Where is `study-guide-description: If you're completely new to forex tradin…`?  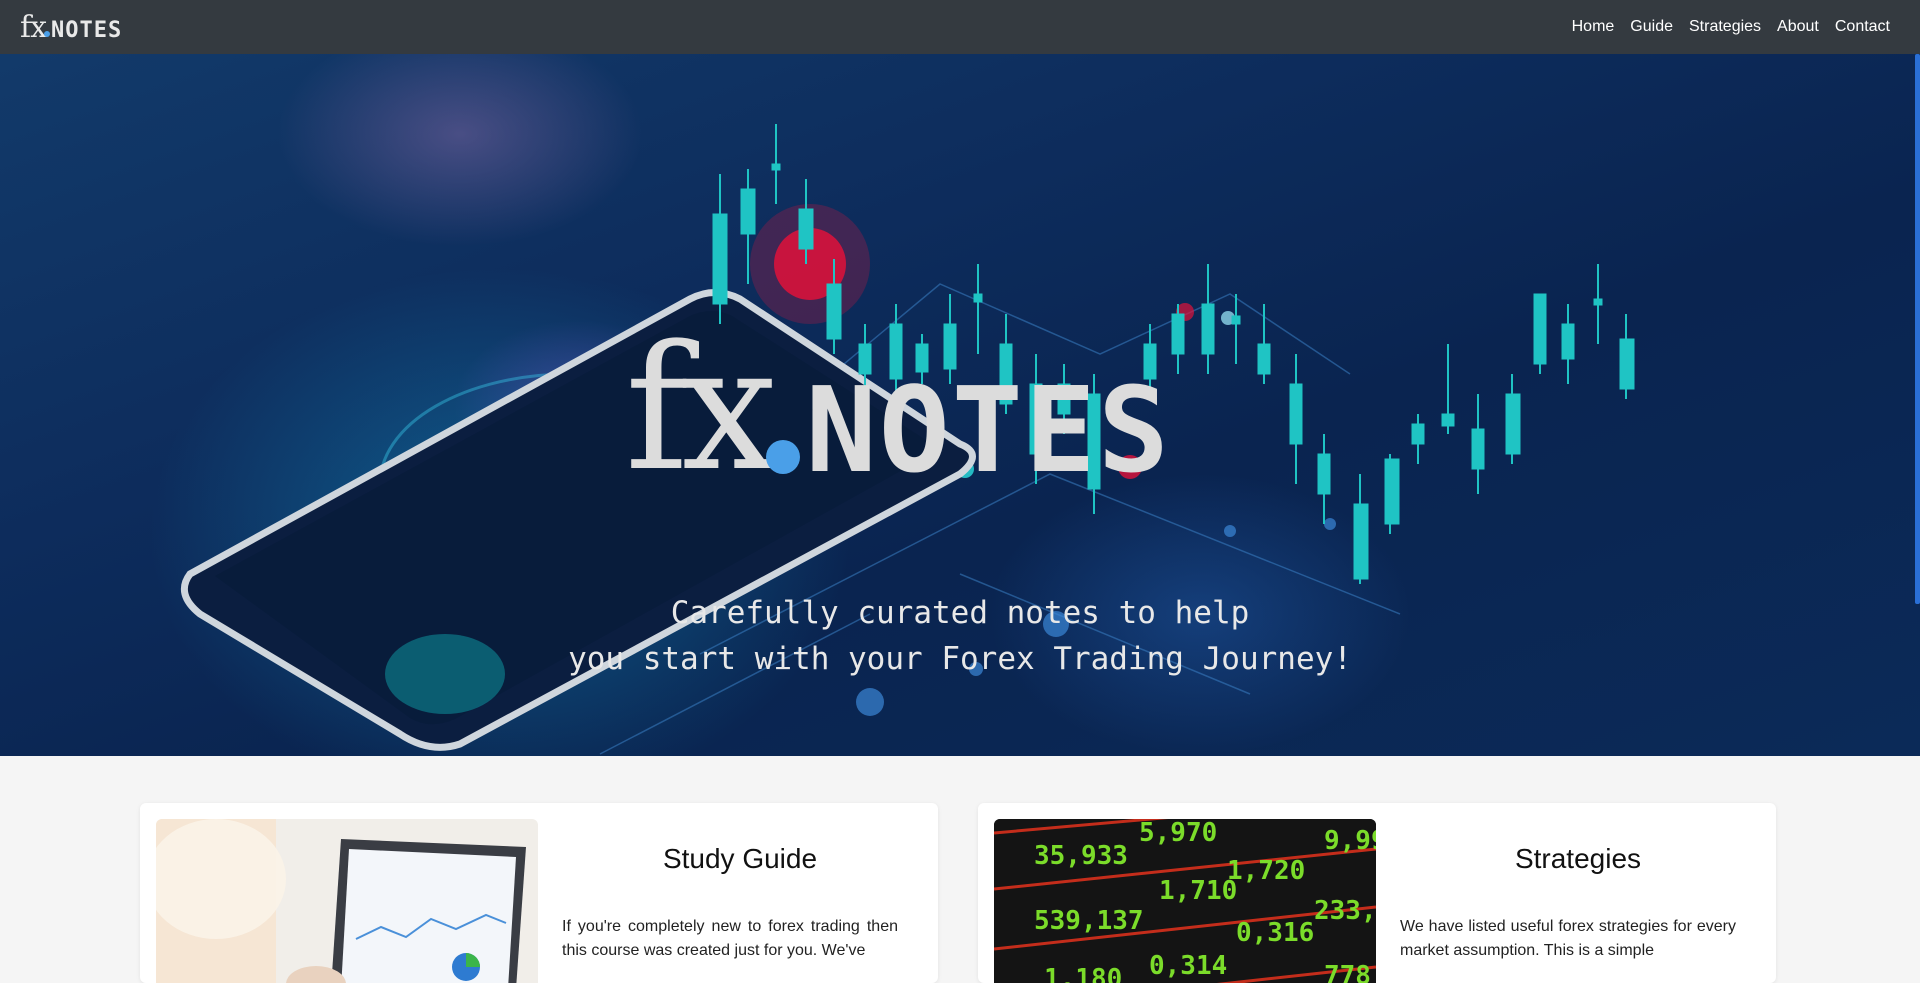
study-guide-description: If you're completely new to forex tradin… is located at coordinates (730, 938).